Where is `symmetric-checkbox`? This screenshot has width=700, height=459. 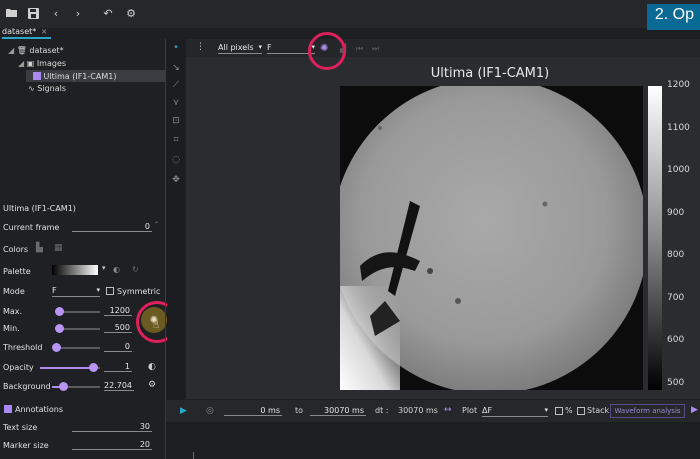
symmetric-checkbox is located at coordinates (110, 291).